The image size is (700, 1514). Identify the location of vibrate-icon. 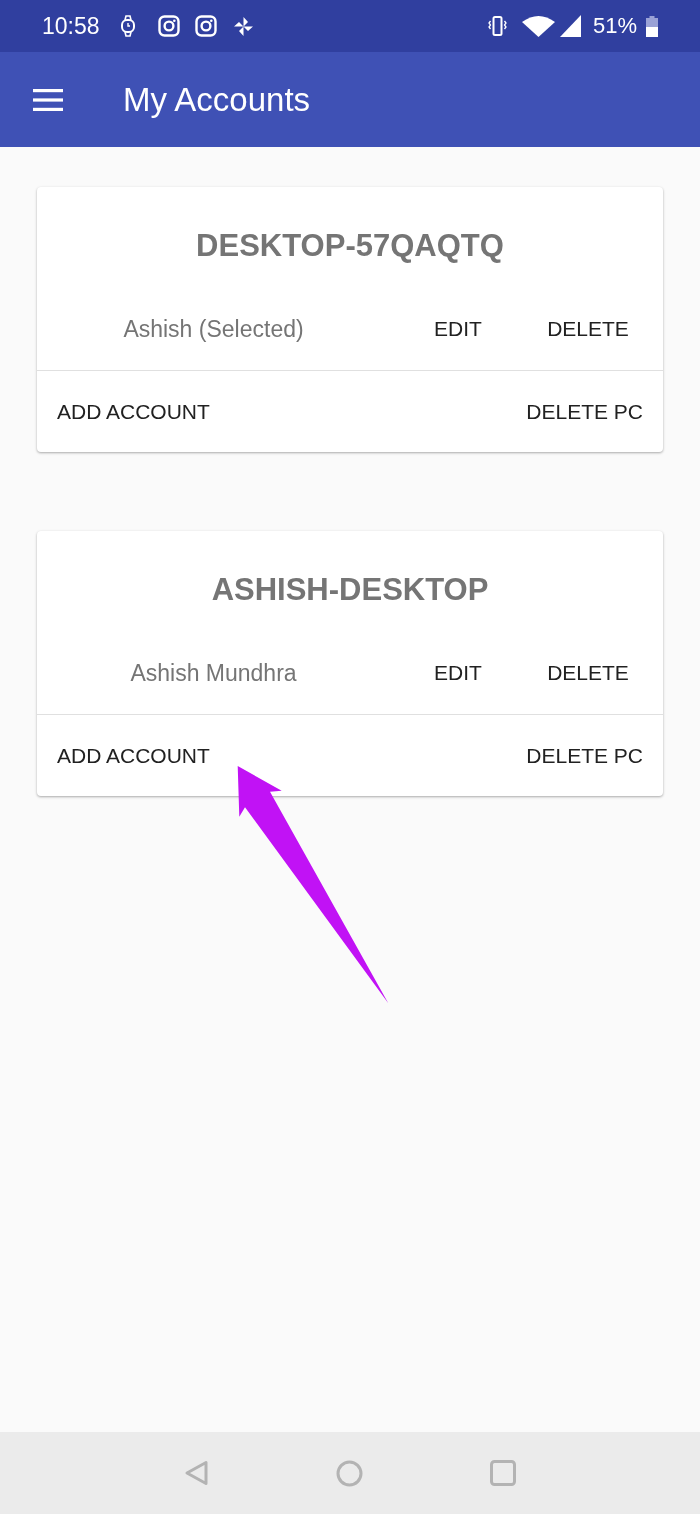
(497, 26).